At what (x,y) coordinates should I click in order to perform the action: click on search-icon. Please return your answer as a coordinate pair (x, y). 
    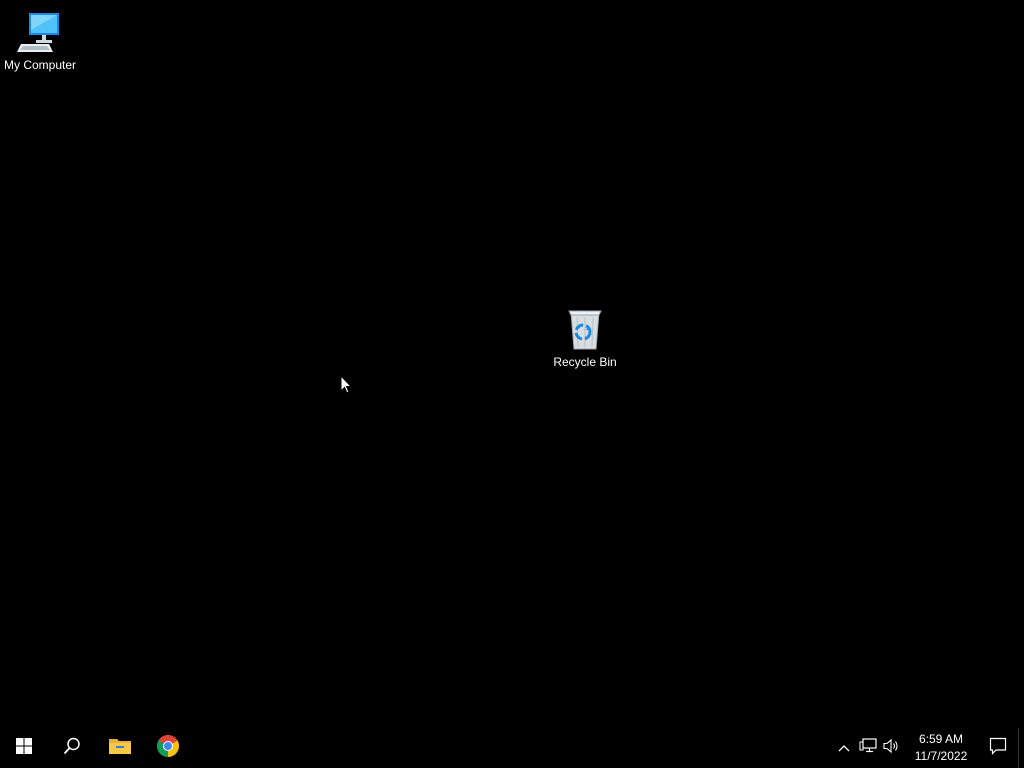
    Looking at the image, I should click on (72, 748).